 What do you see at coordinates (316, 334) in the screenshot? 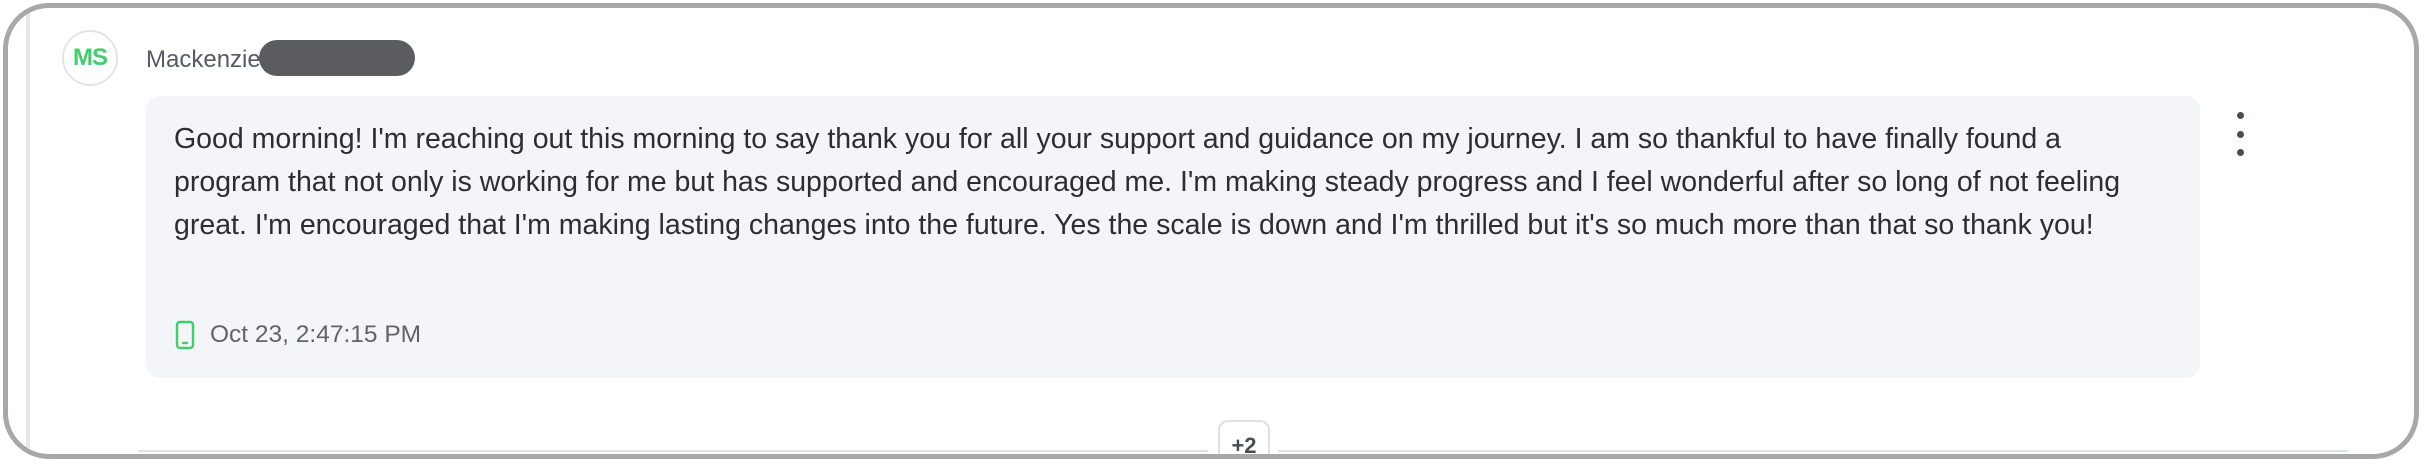
I see `message-timestamp: Oct 23, 2:47:15 PM` at bounding box center [316, 334].